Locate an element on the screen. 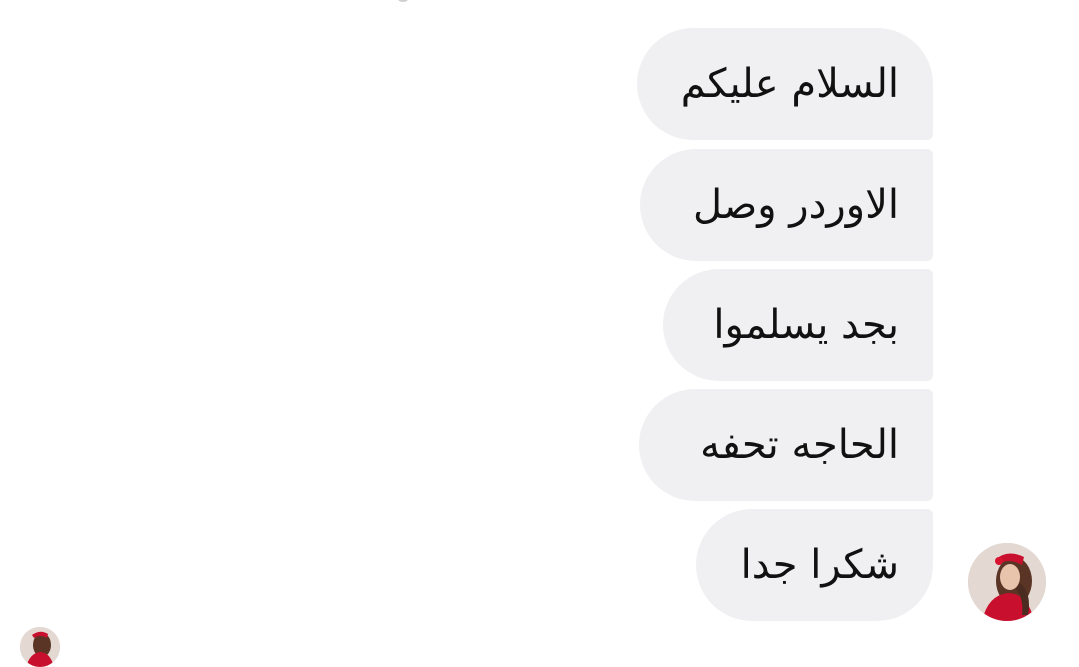 The image size is (1079, 667). message-bubble: الاوردر وصل is located at coordinates (786, 205).